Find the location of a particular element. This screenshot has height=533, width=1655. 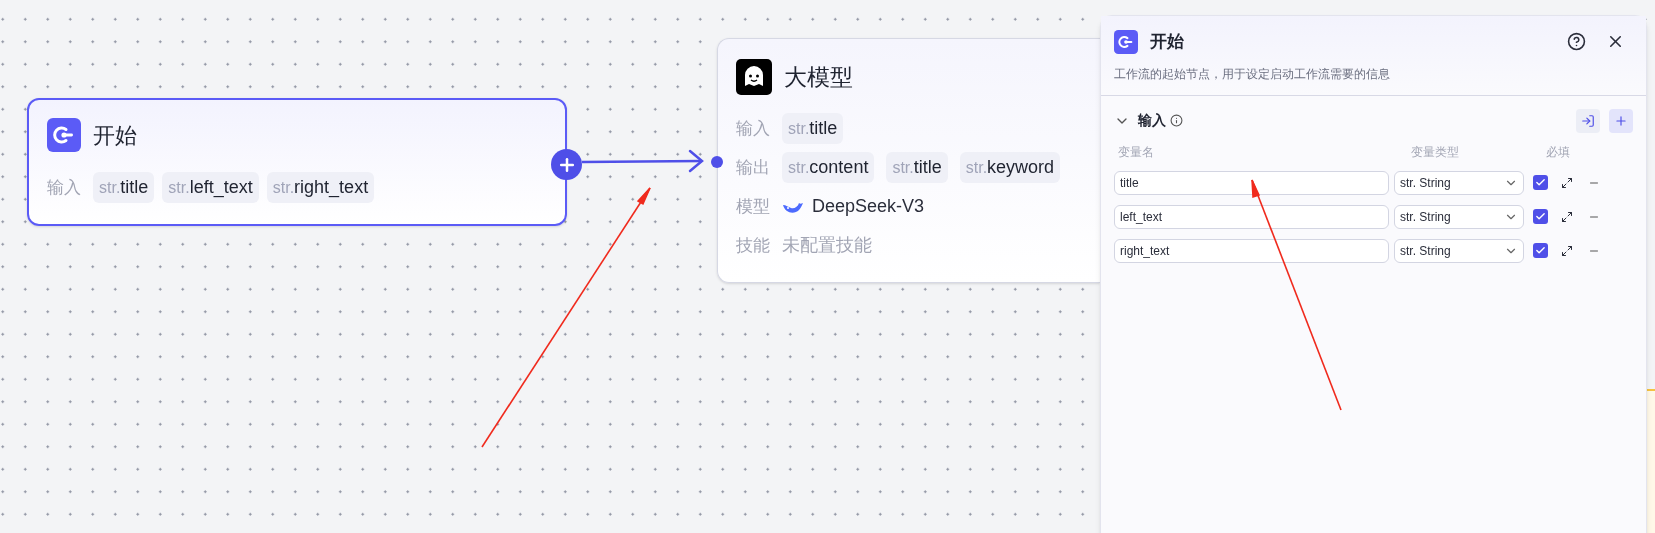

variable-tag: str.right_text is located at coordinates (320, 187).